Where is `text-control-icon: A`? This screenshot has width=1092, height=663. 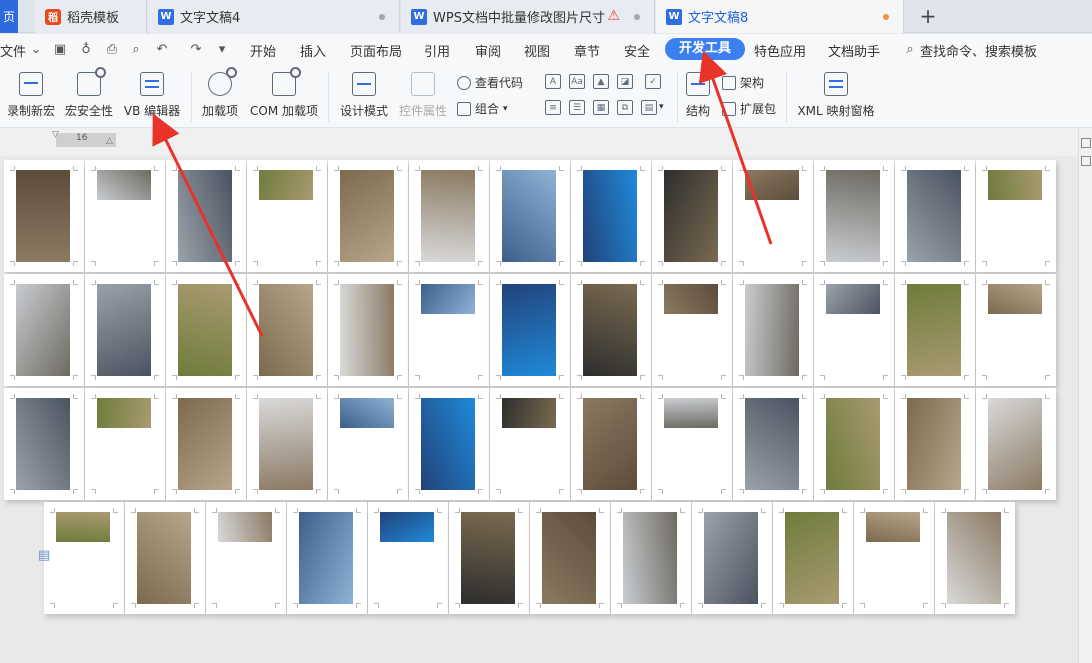 text-control-icon: A is located at coordinates (553, 81).